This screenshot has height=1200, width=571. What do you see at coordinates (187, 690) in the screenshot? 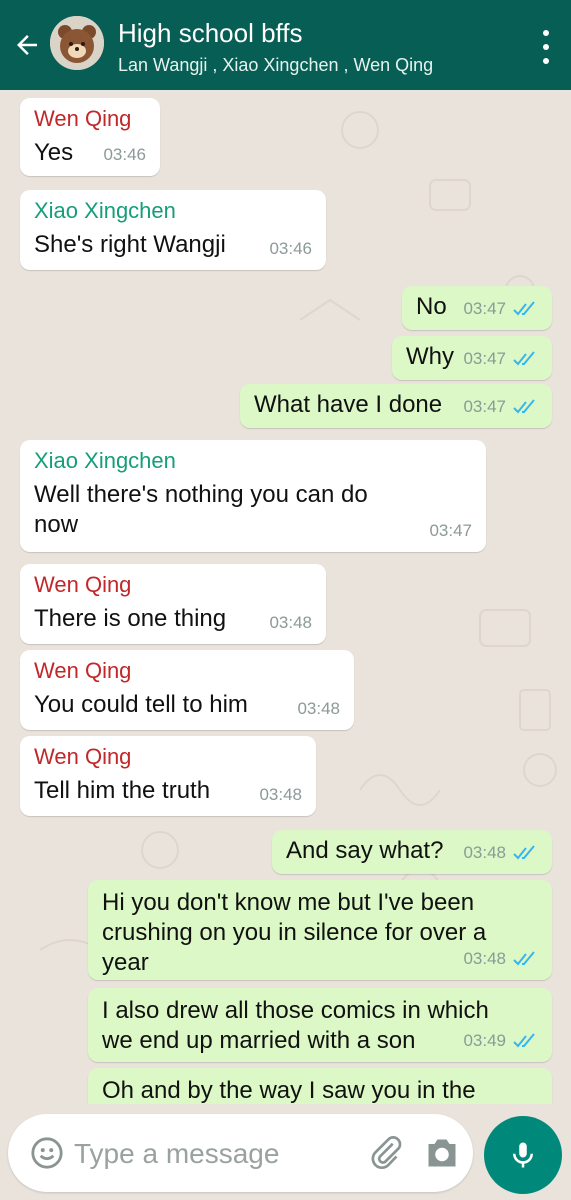
I see `incoming-message: Wen Qing You could tell to him 03:48` at bounding box center [187, 690].